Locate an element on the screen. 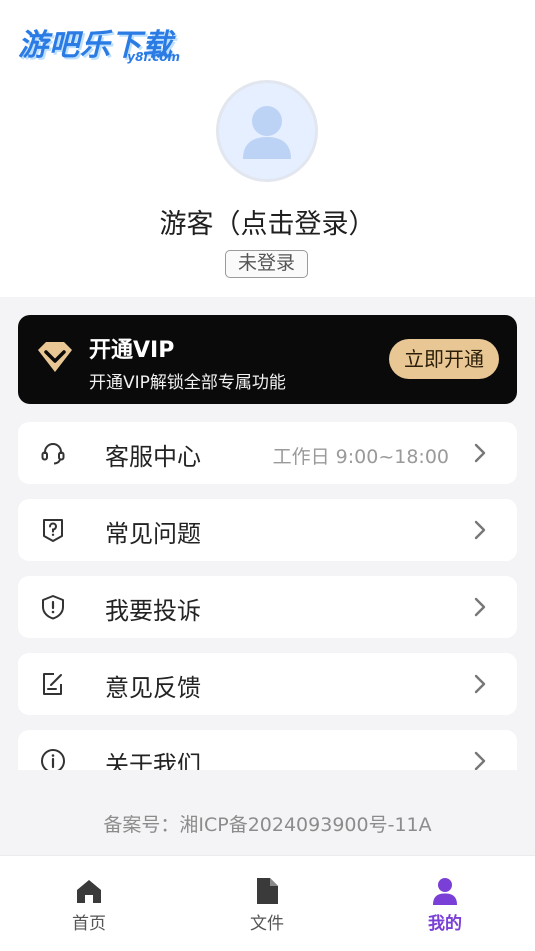  tab-files: 文件 is located at coordinates (267, 905).